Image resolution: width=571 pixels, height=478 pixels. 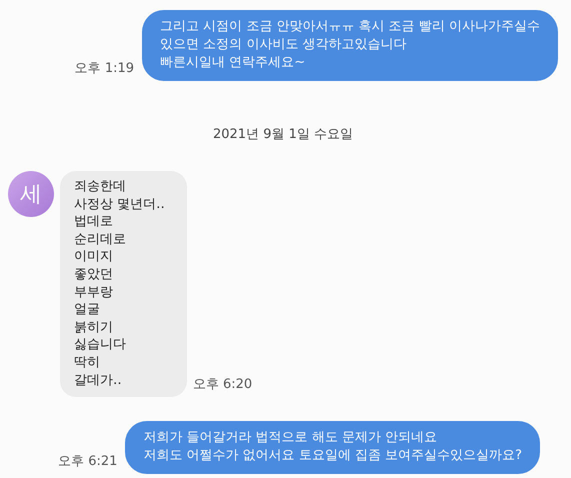 What do you see at coordinates (222, 385) in the screenshot?
I see `message-time: 오후 6:20` at bounding box center [222, 385].